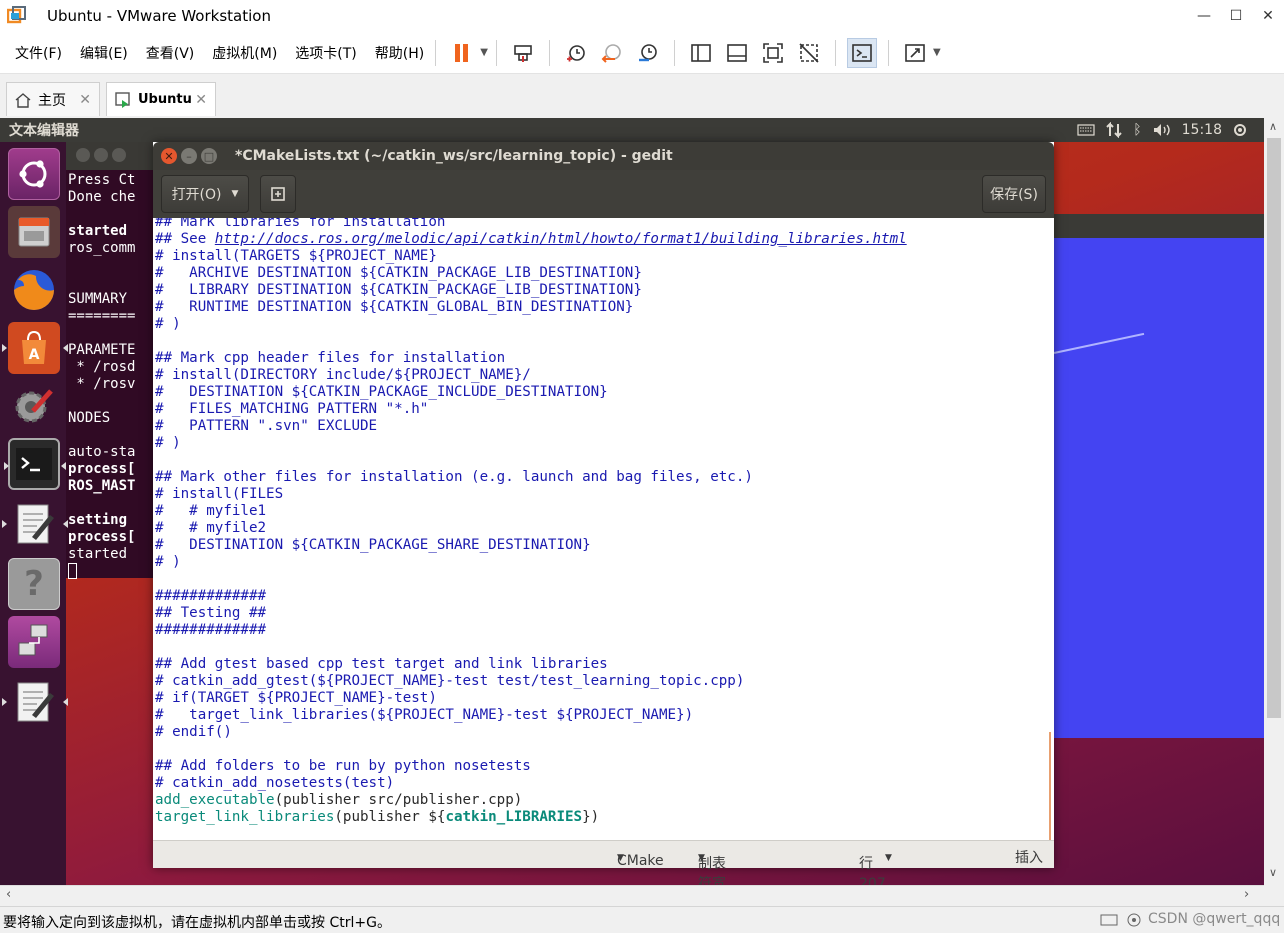 Image resolution: width=1284 pixels, height=933 pixels. What do you see at coordinates (209, 156) in the screenshot?
I see `gedit-maximize-icon: □` at bounding box center [209, 156].